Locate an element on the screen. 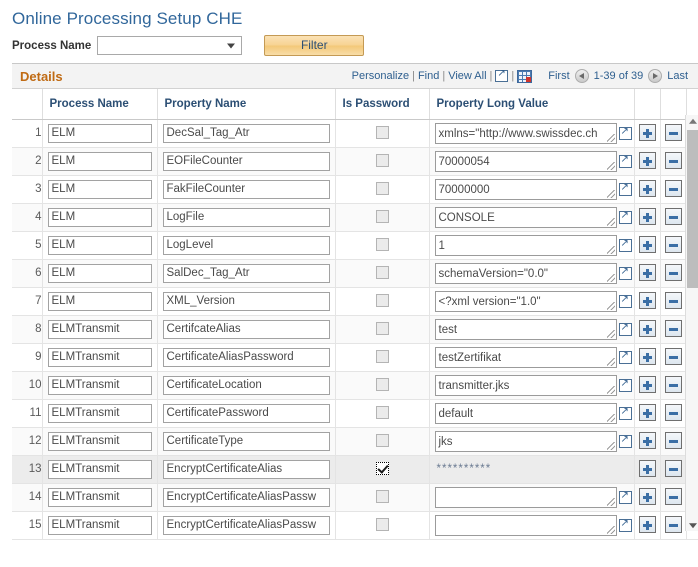 This screenshot has height=567, width=698. property-long-value-textarea: <?xml version="1.0" is located at coordinates (525, 301).